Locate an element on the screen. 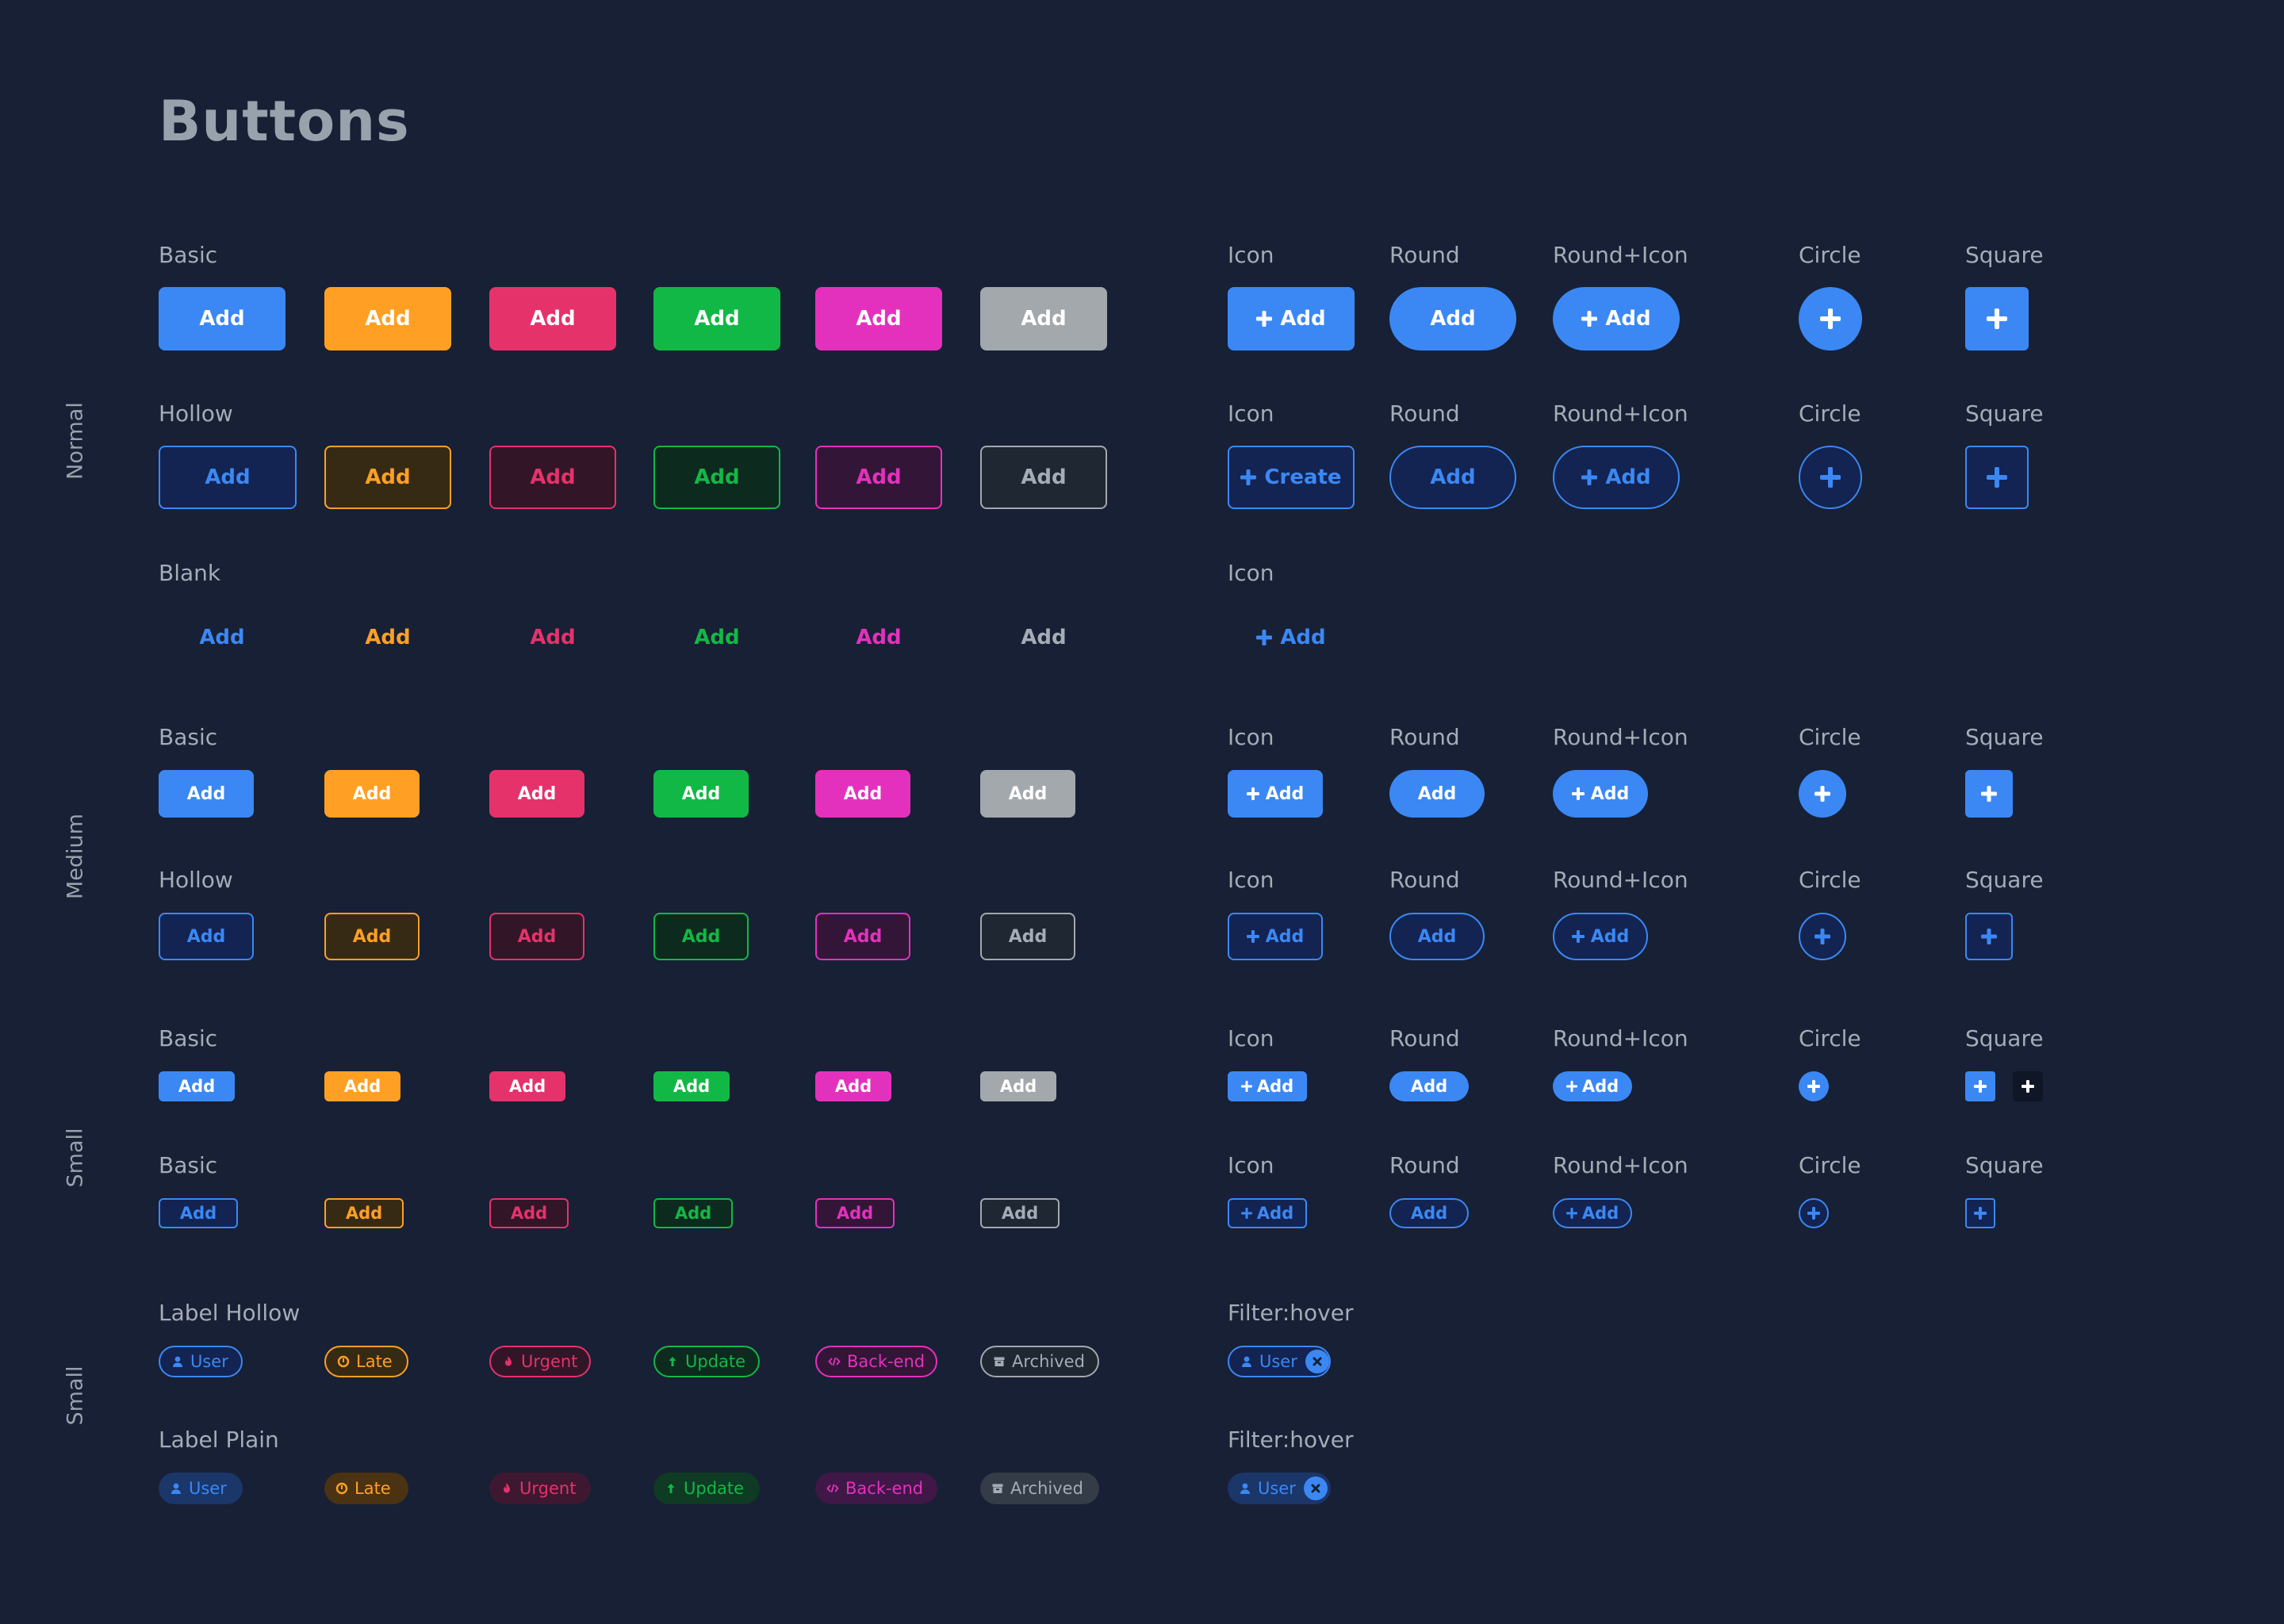 Image resolution: width=2284 pixels, height=1624 pixels. icon-create-button: Create is located at coordinates (1291, 477).